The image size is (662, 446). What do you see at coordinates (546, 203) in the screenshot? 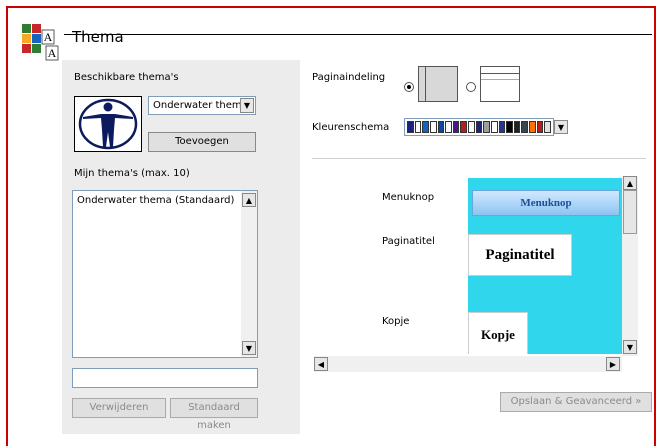
I see `preview-menu-button: Menuknop` at bounding box center [546, 203].